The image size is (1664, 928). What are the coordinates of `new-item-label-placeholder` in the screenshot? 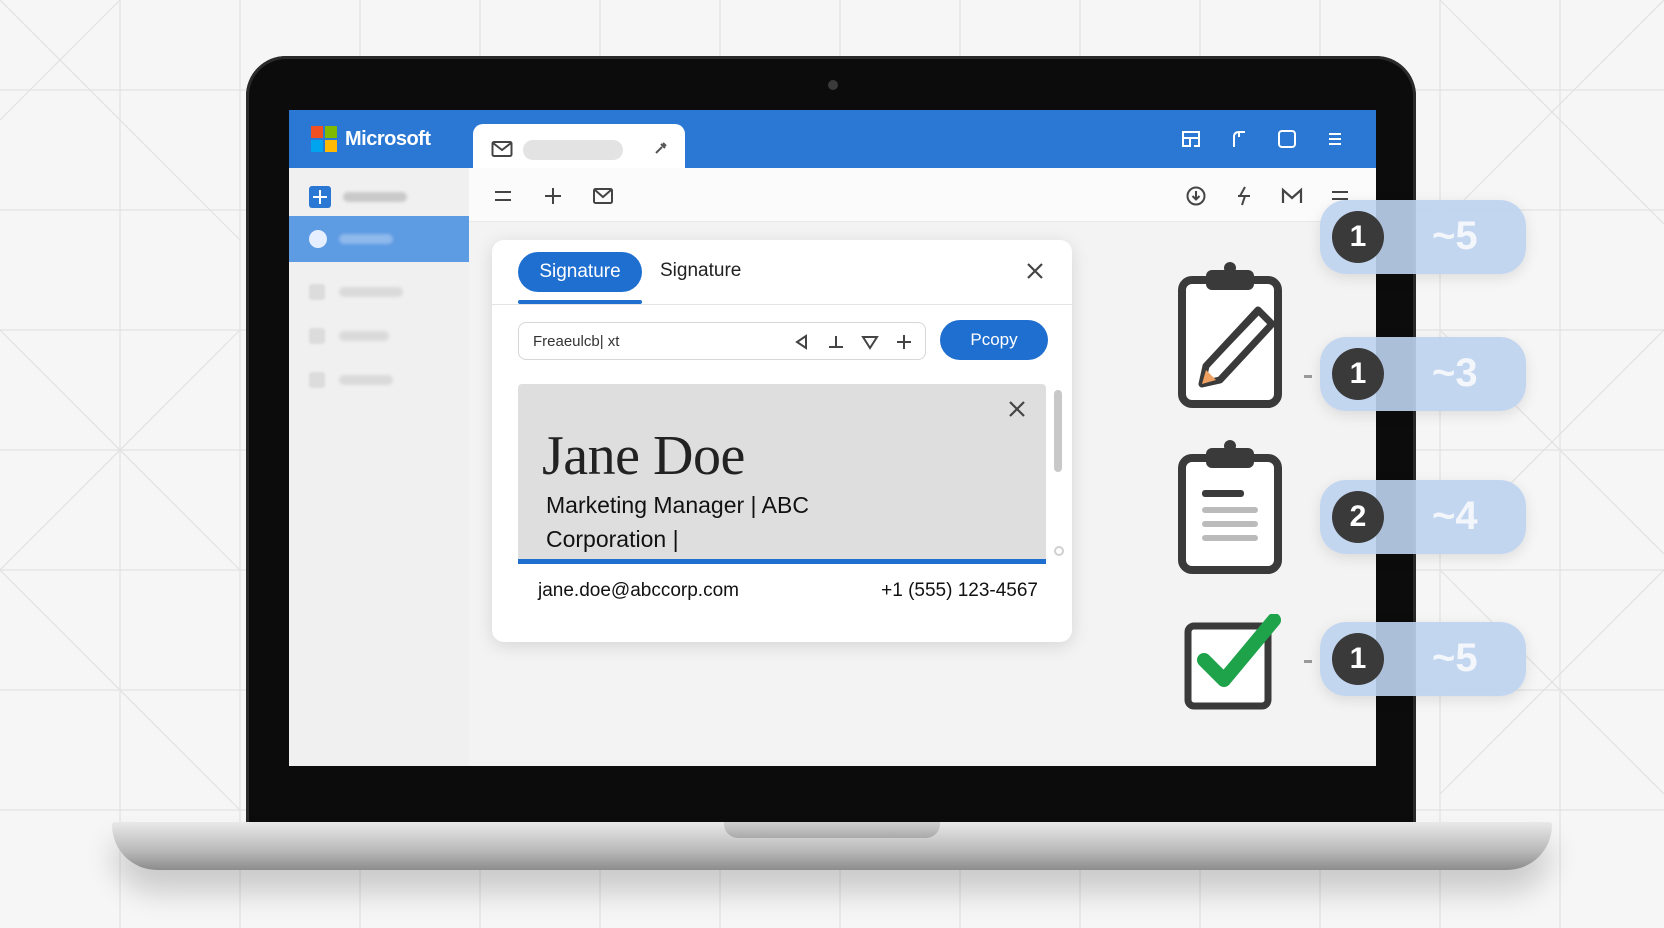 It's located at (375, 197).